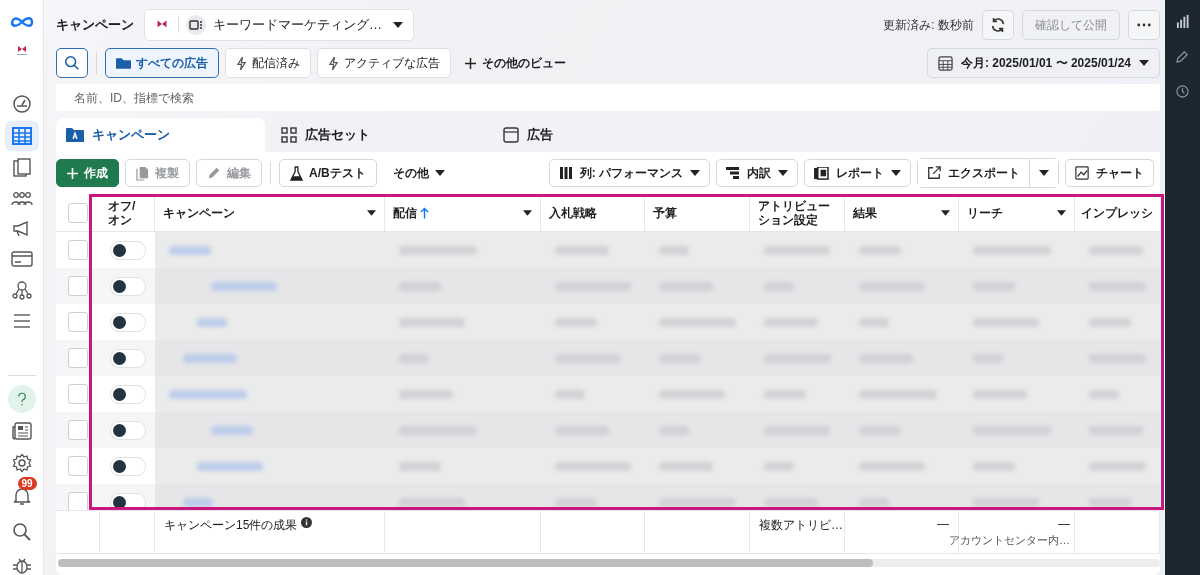  I want to click on menu-icon, so click(21, 321).